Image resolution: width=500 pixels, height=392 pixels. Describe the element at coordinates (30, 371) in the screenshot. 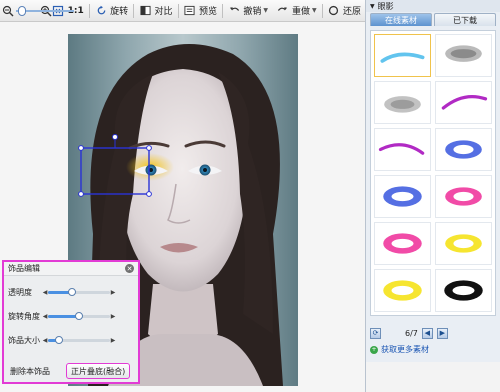

I see `delete-accessory-button: 删除本饰品` at that location.